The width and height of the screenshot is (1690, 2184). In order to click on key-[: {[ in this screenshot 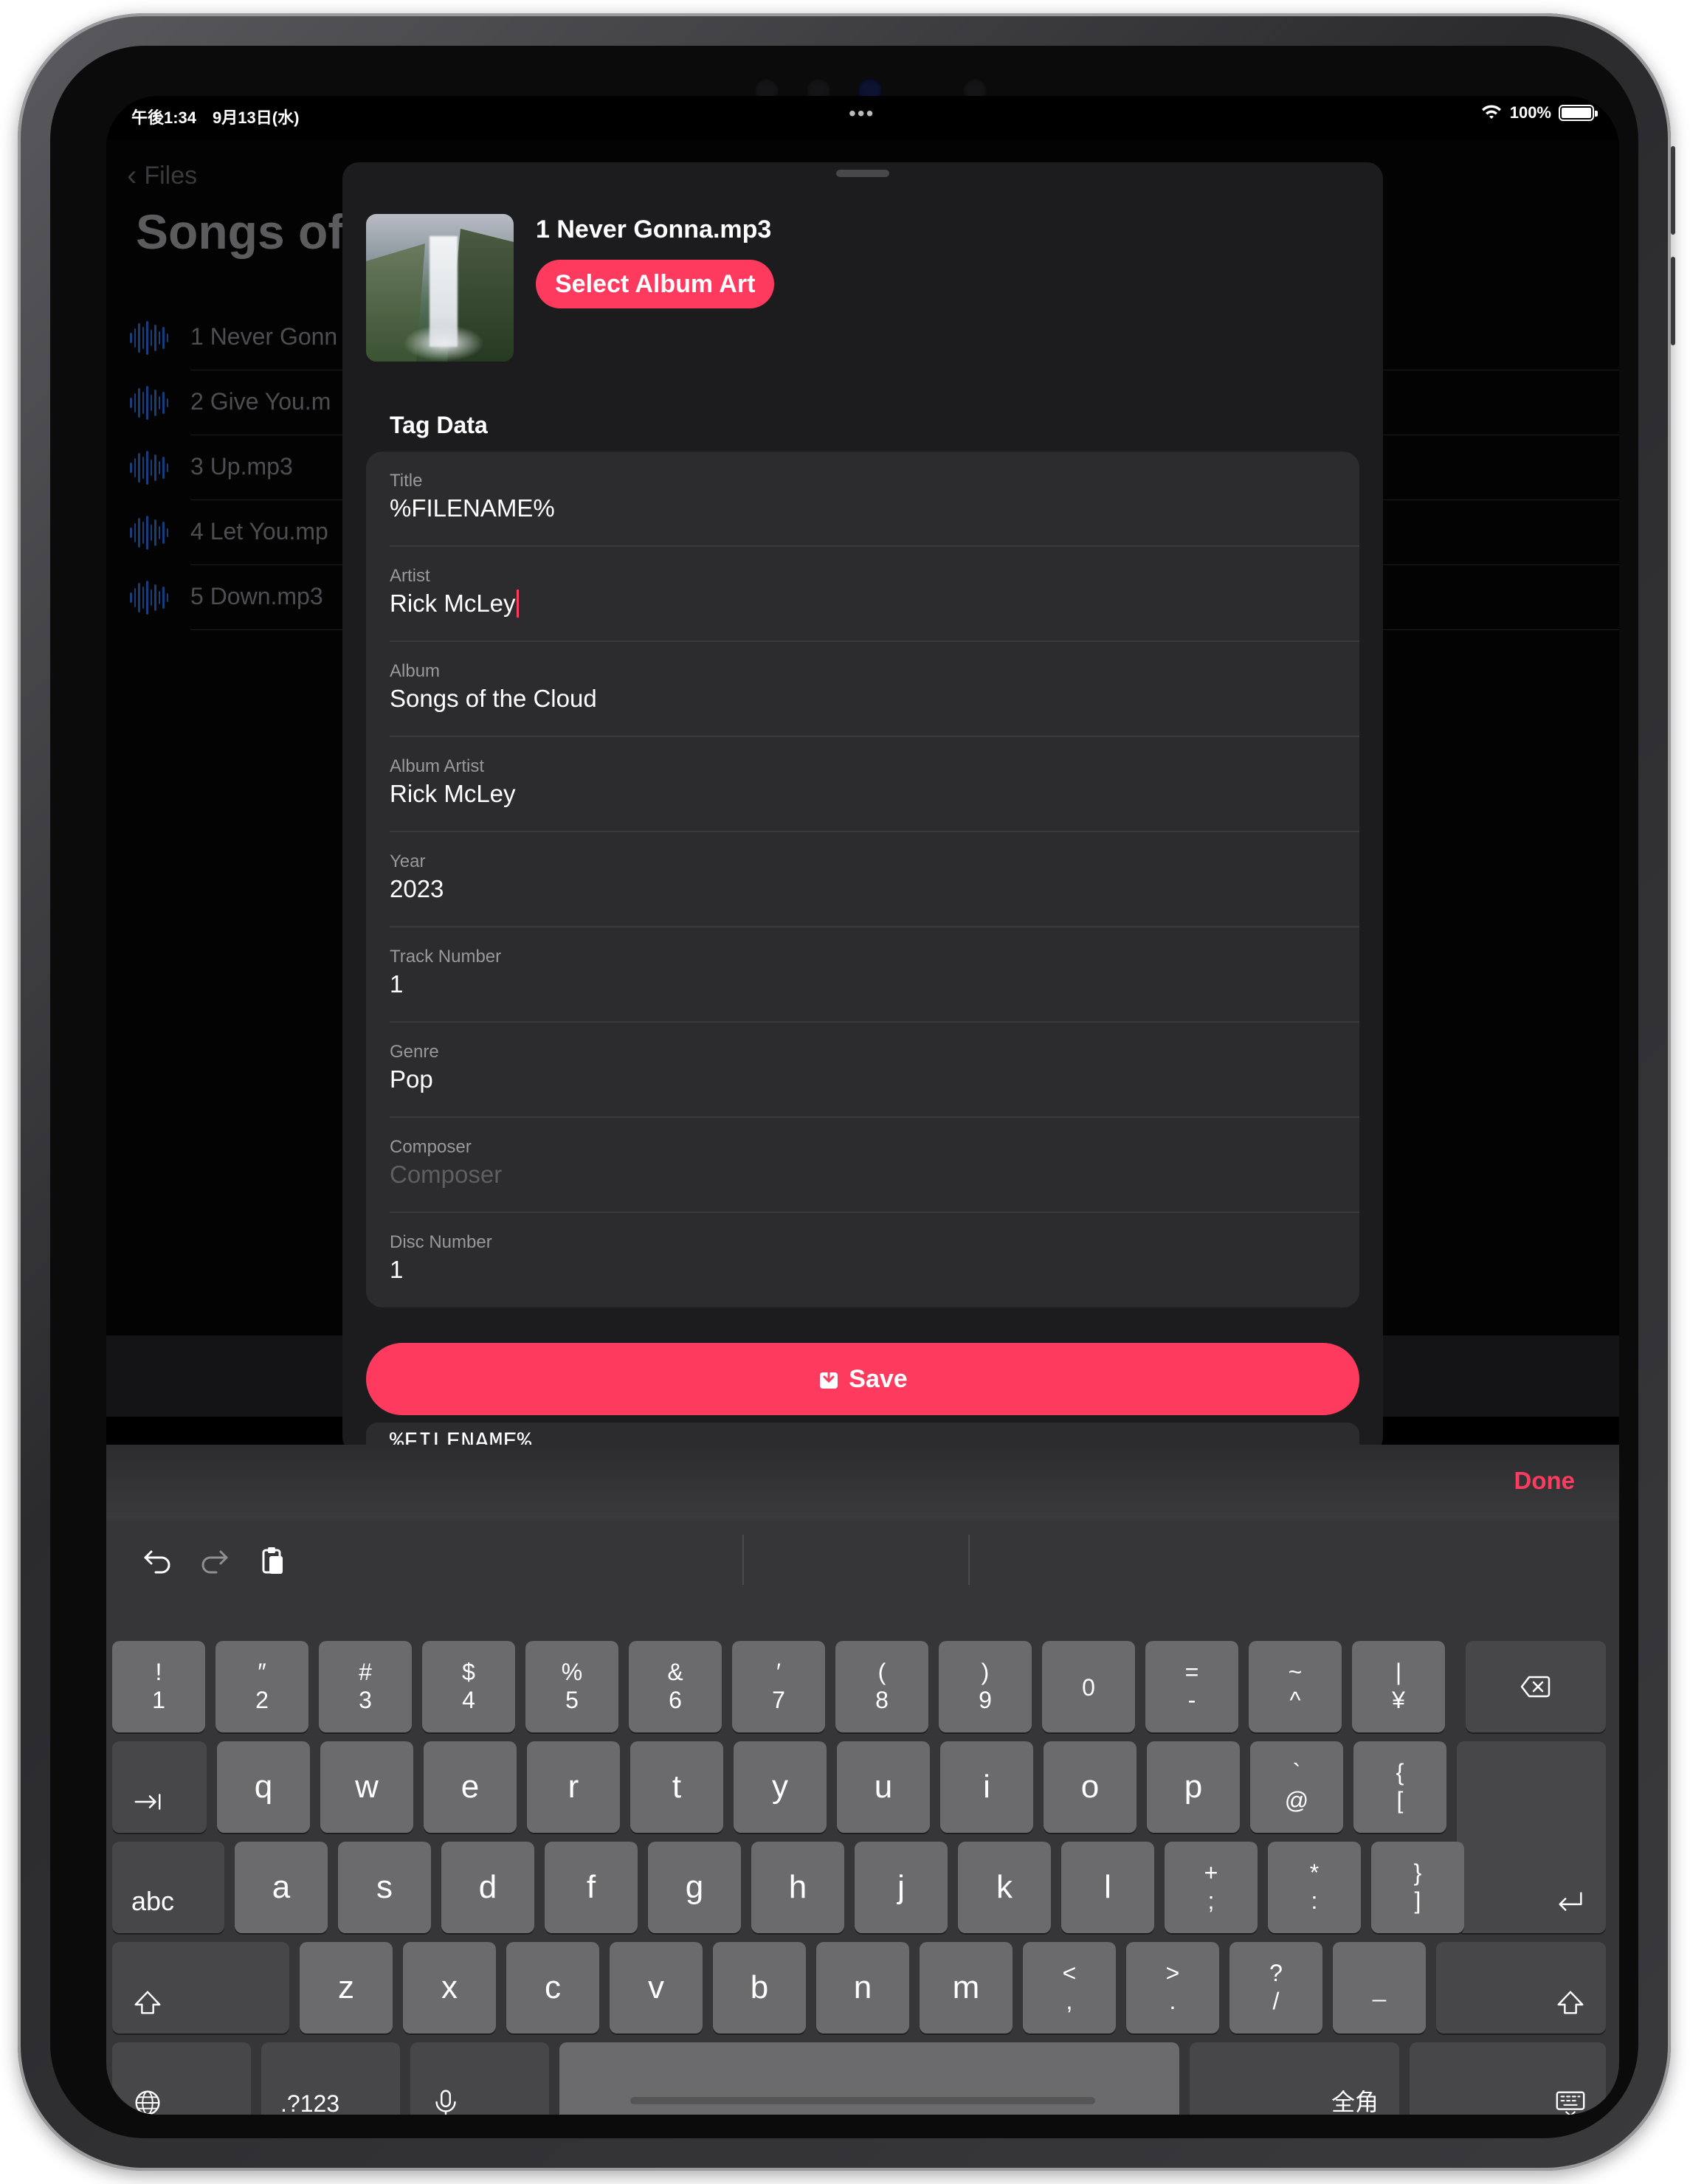, I will do `click(1399, 1787)`.